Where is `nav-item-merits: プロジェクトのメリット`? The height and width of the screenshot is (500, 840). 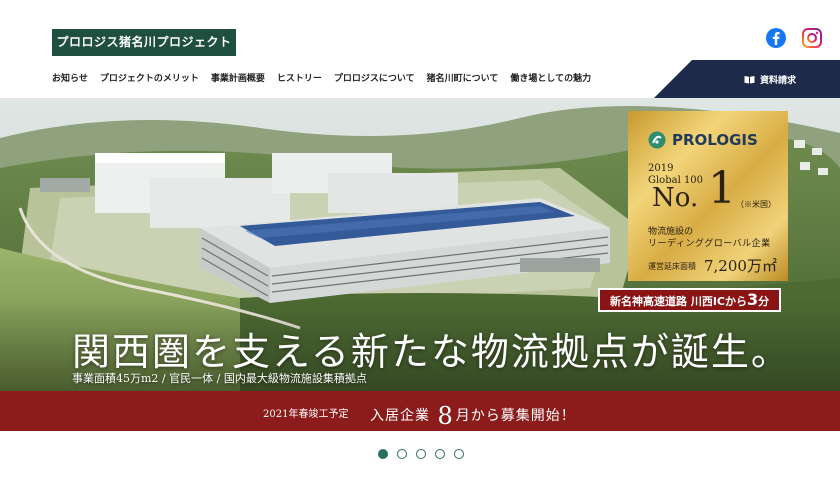
nav-item-merits: プロジェクトのメリット is located at coordinates (149, 77).